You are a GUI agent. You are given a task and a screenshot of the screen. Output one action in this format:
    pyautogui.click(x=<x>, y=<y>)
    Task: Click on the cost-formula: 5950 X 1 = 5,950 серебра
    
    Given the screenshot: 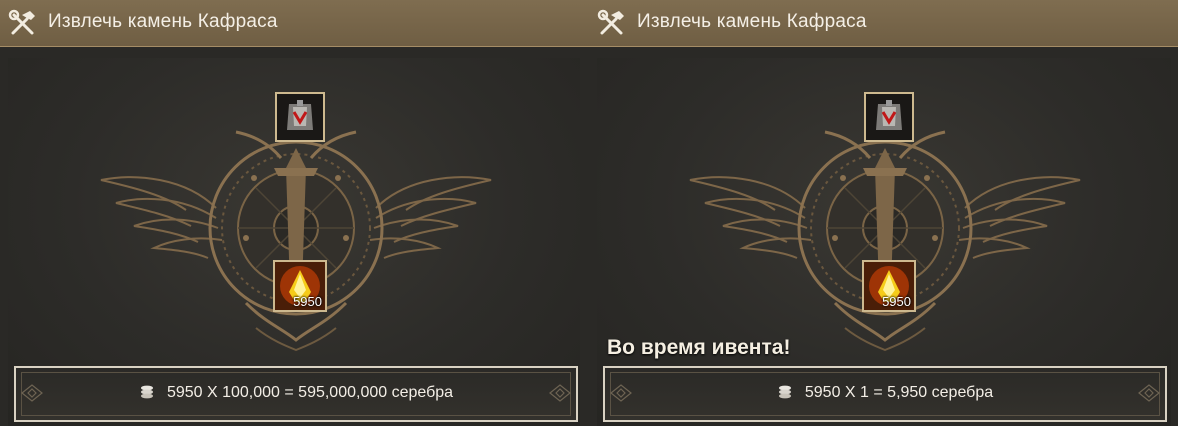 What is the action you would take?
    pyautogui.click(x=885, y=393)
    